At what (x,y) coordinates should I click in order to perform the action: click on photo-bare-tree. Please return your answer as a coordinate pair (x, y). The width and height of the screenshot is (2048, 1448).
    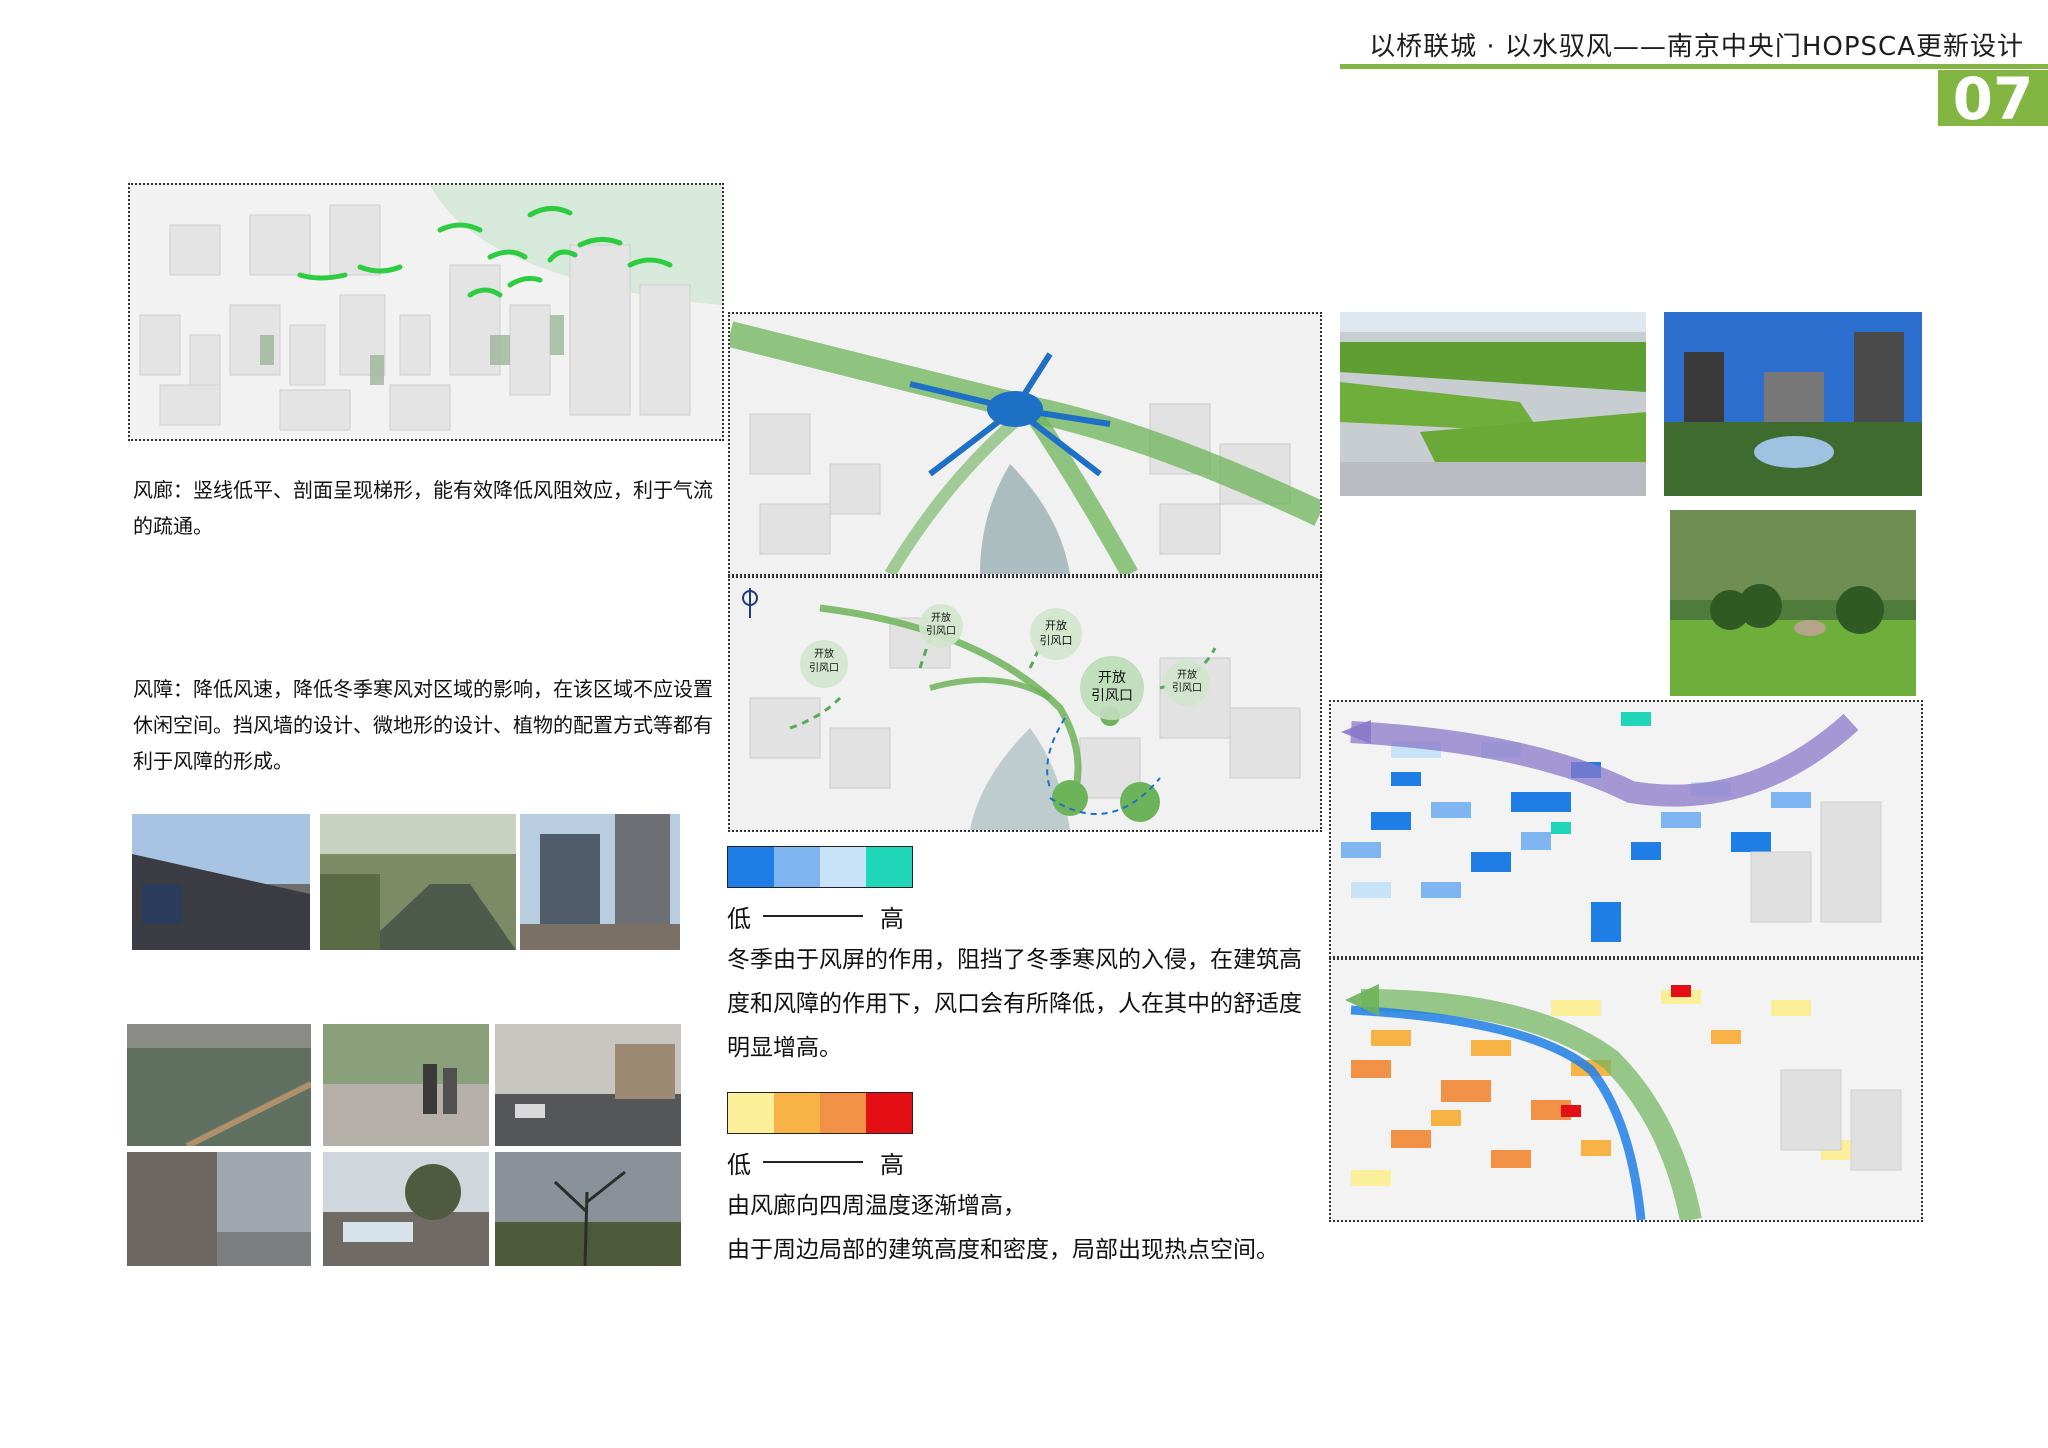
    Looking at the image, I should click on (588, 1209).